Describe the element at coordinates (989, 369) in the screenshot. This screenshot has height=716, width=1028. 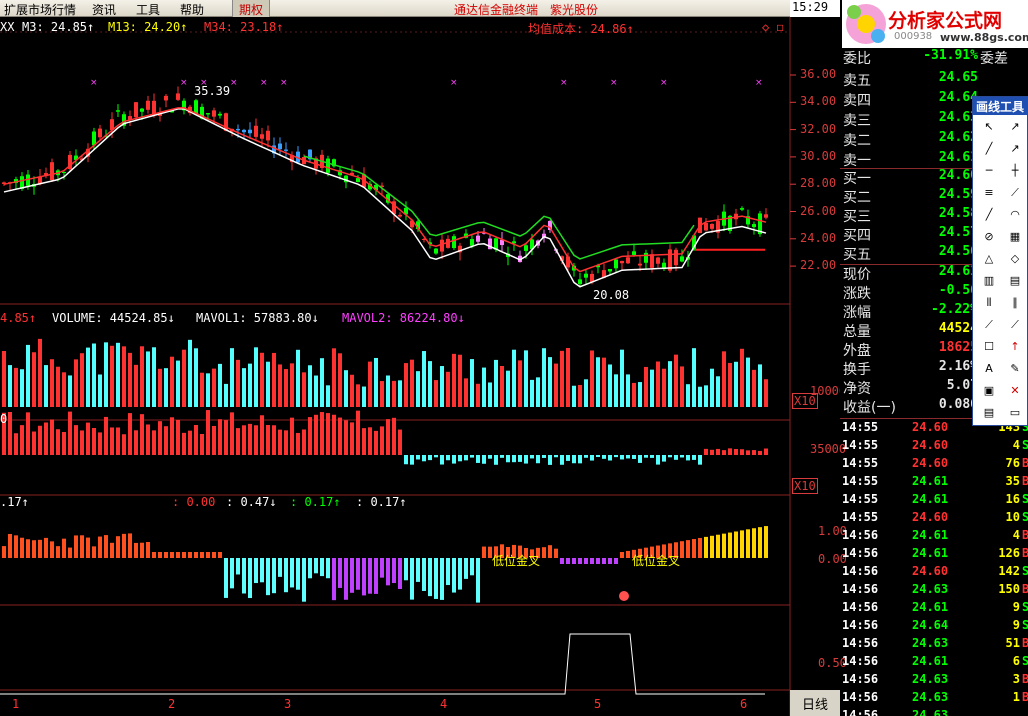
I see `drawing-tool-icon: A` at that location.